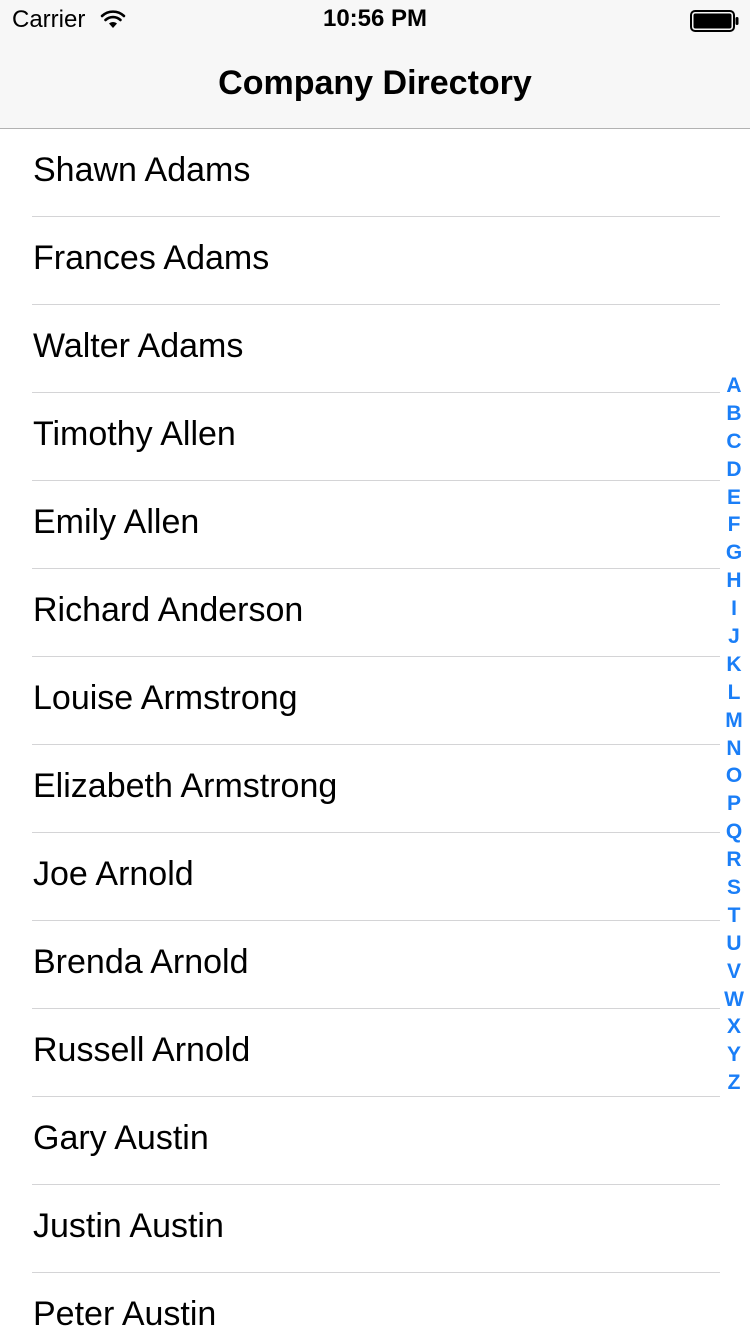 This screenshot has width=750, height=1334. What do you see at coordinates (734, 442) in the screenshot?
I see `index-letter: C` at bounding box center [734, 442].